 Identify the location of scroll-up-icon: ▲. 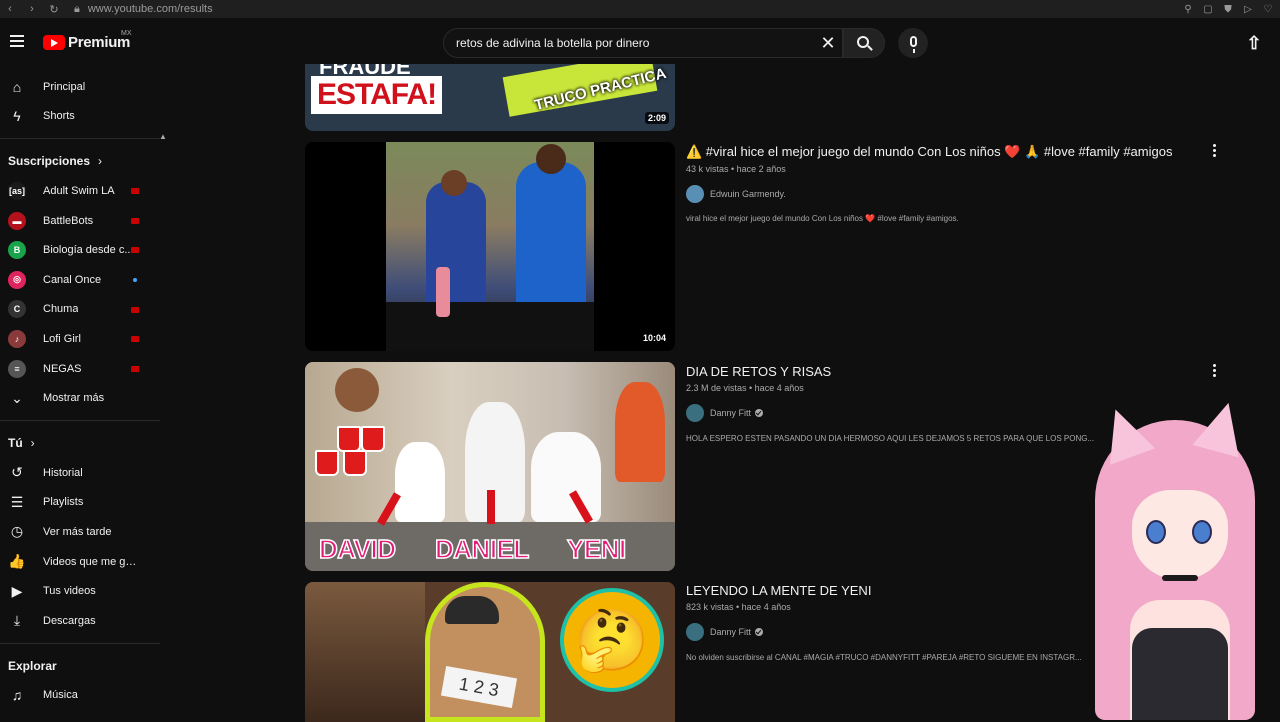
(163, 136).